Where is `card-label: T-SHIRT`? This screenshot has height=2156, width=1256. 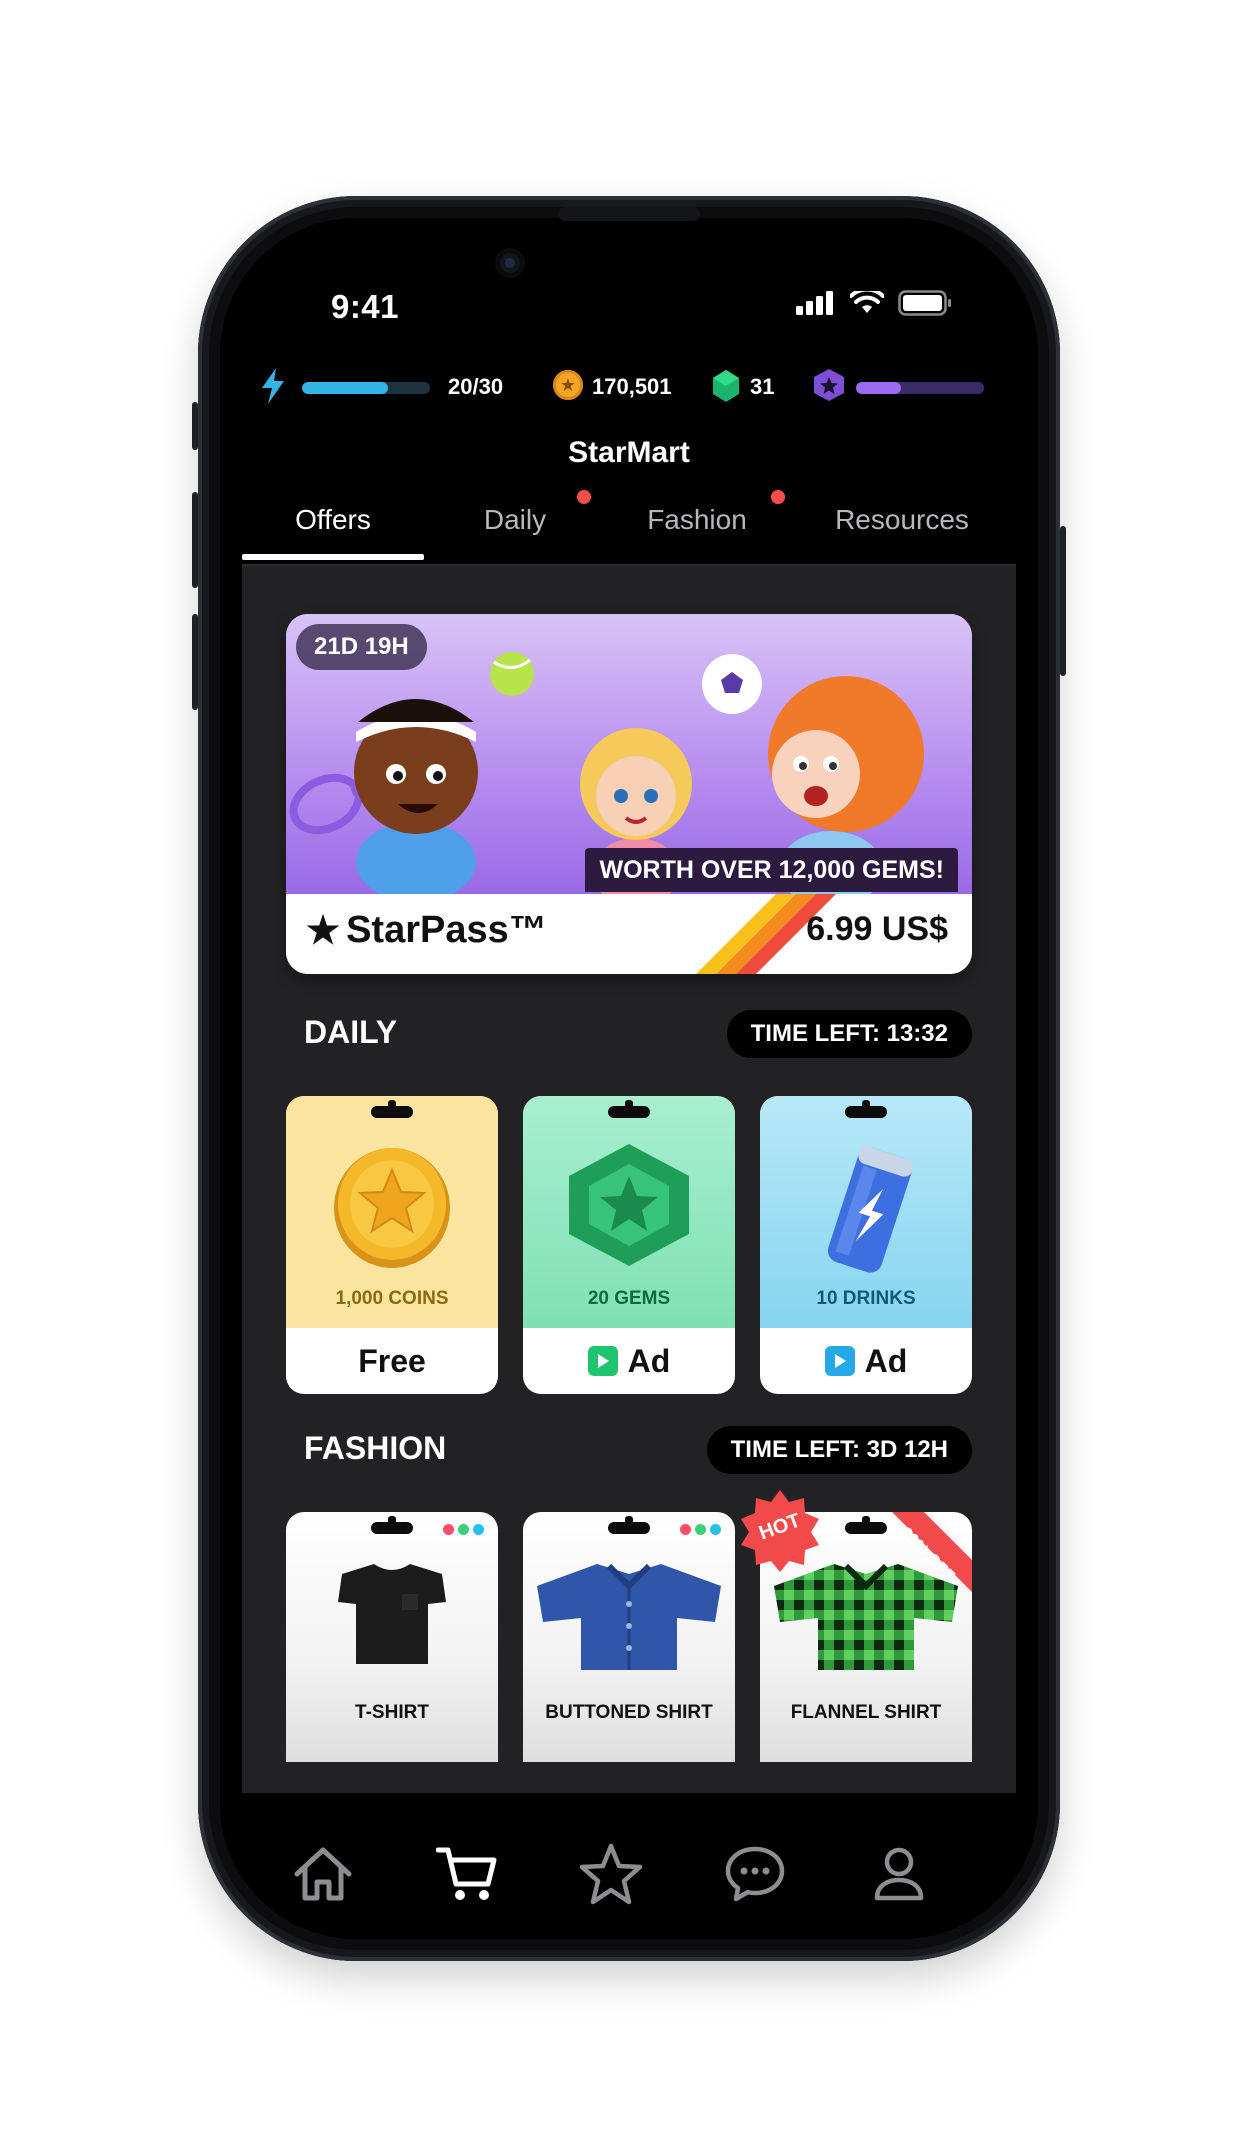 card-label: T-SHIRT is located at coordinates (392, 1712).